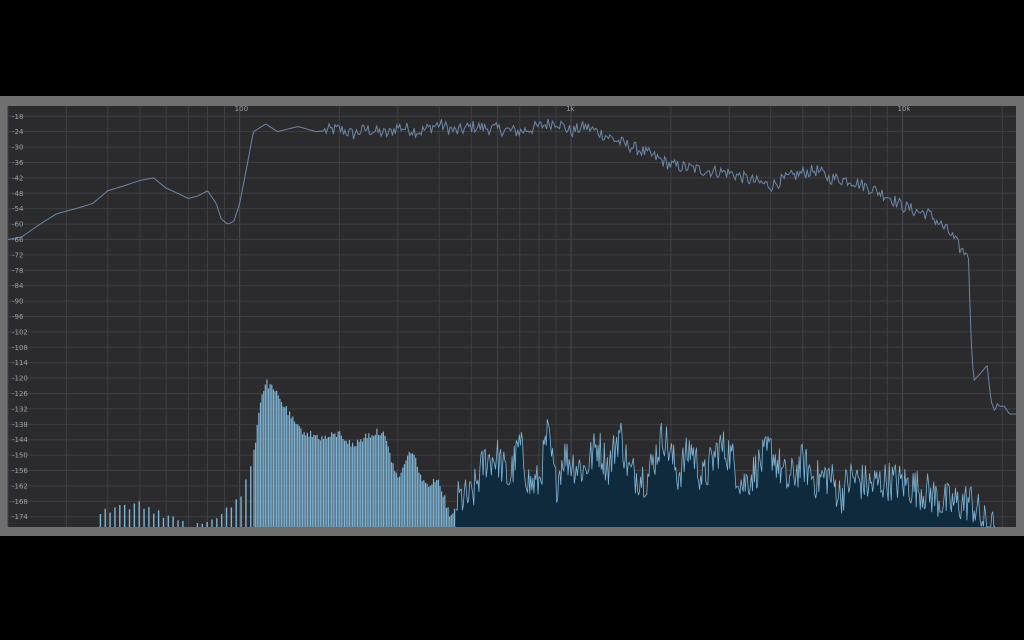 This screenshot has width=1024, height=640. What do you see at coordinates (18, 209) in the screenshot?
I see `y-tick-label: -54` at bounding box center [18, 209].